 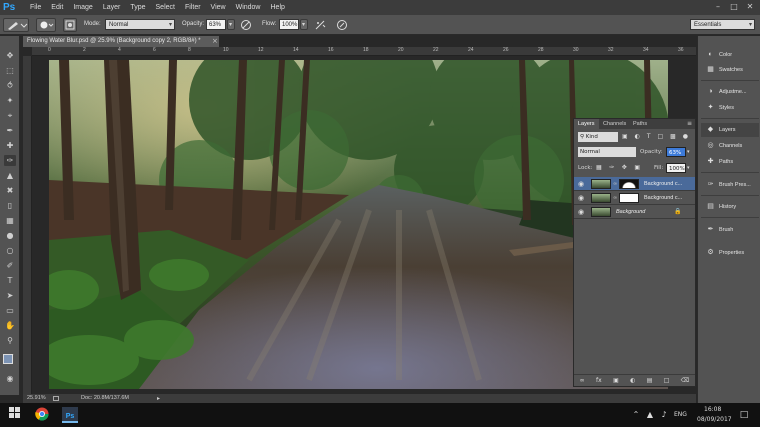 What do you see at coordinates (10, 175) in the screenshot?
I see `clone-stamp-tool-icon: ▲` at bounding box center [10, 175].